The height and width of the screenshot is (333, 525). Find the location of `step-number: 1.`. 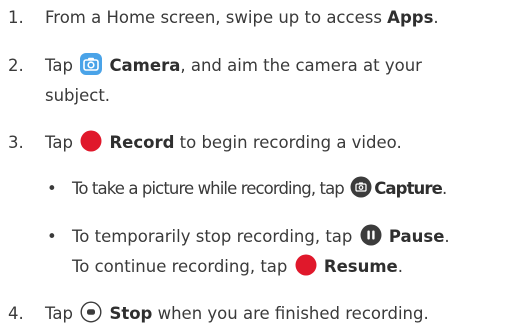

step-number: 1. is located at coordinates (16, 17).